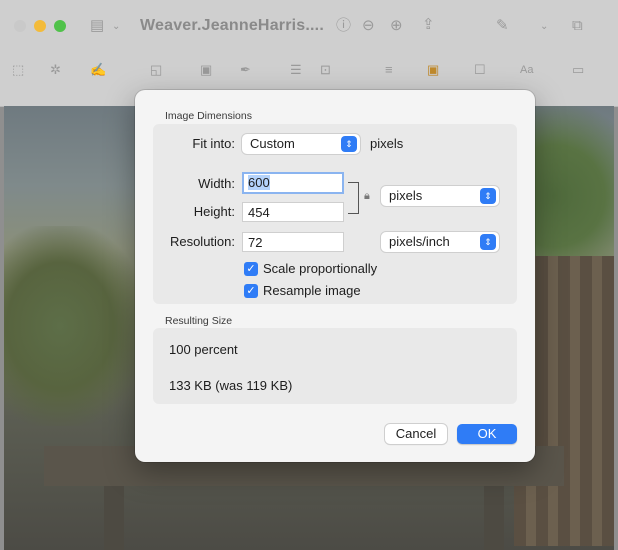  Describe the element at coordinates (416, 434) in the screenshot. I see `cancel-button: Cancel` at that location.